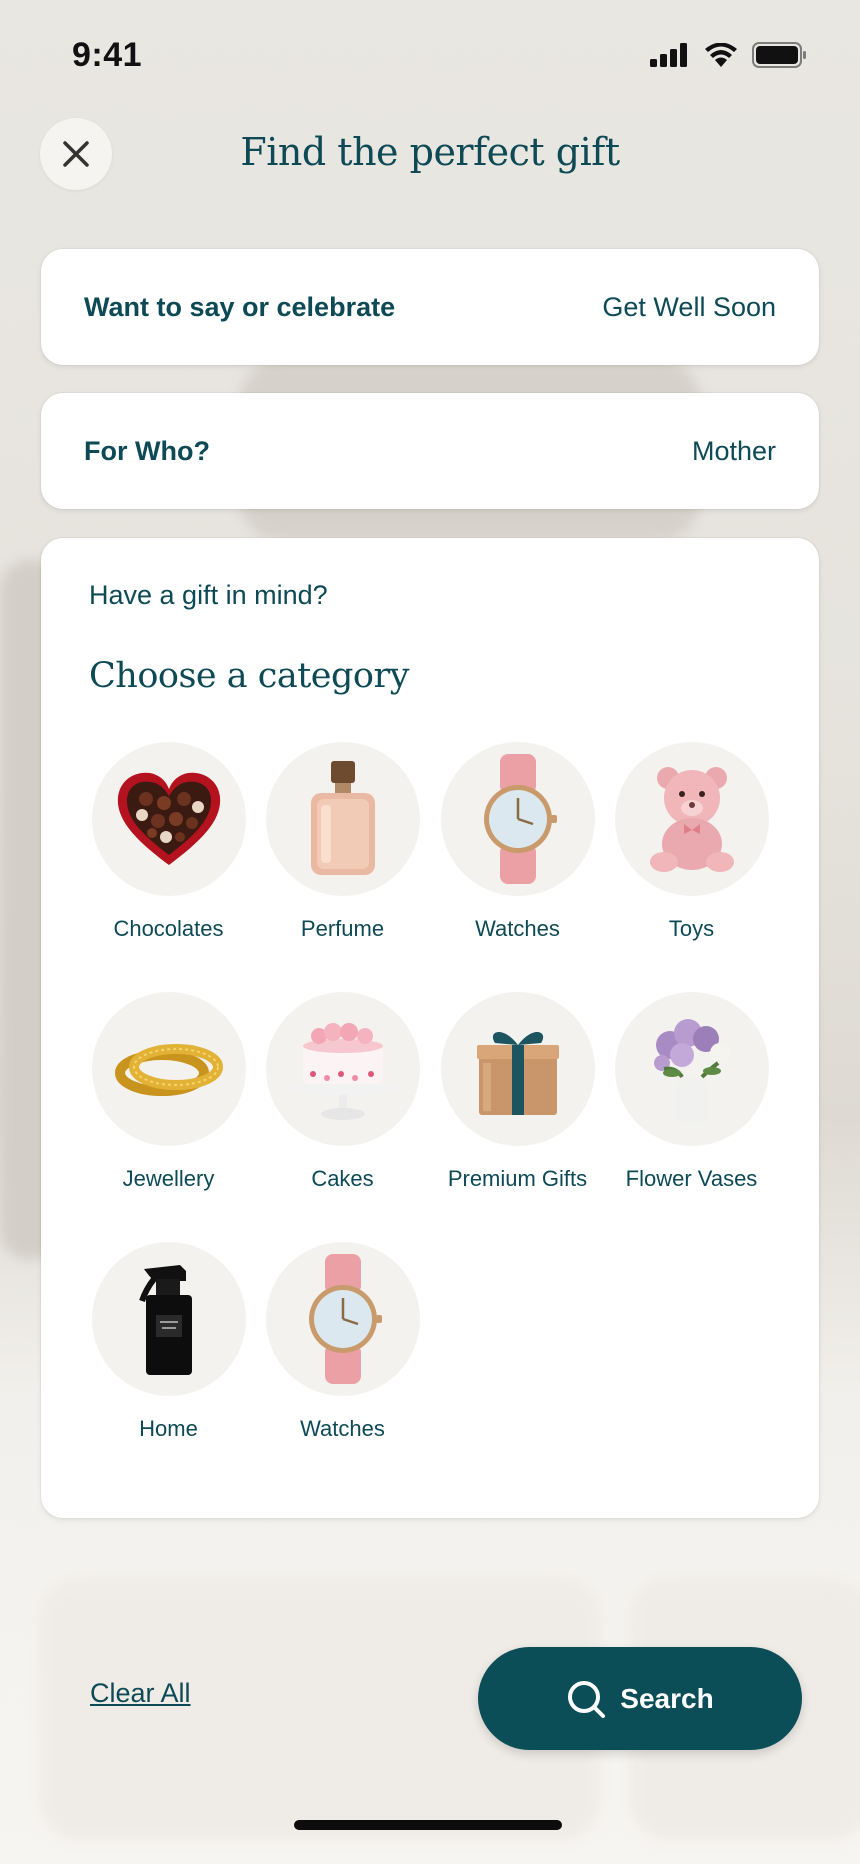  I want to click on category-label: Flower Vases, so click(691, 1178).